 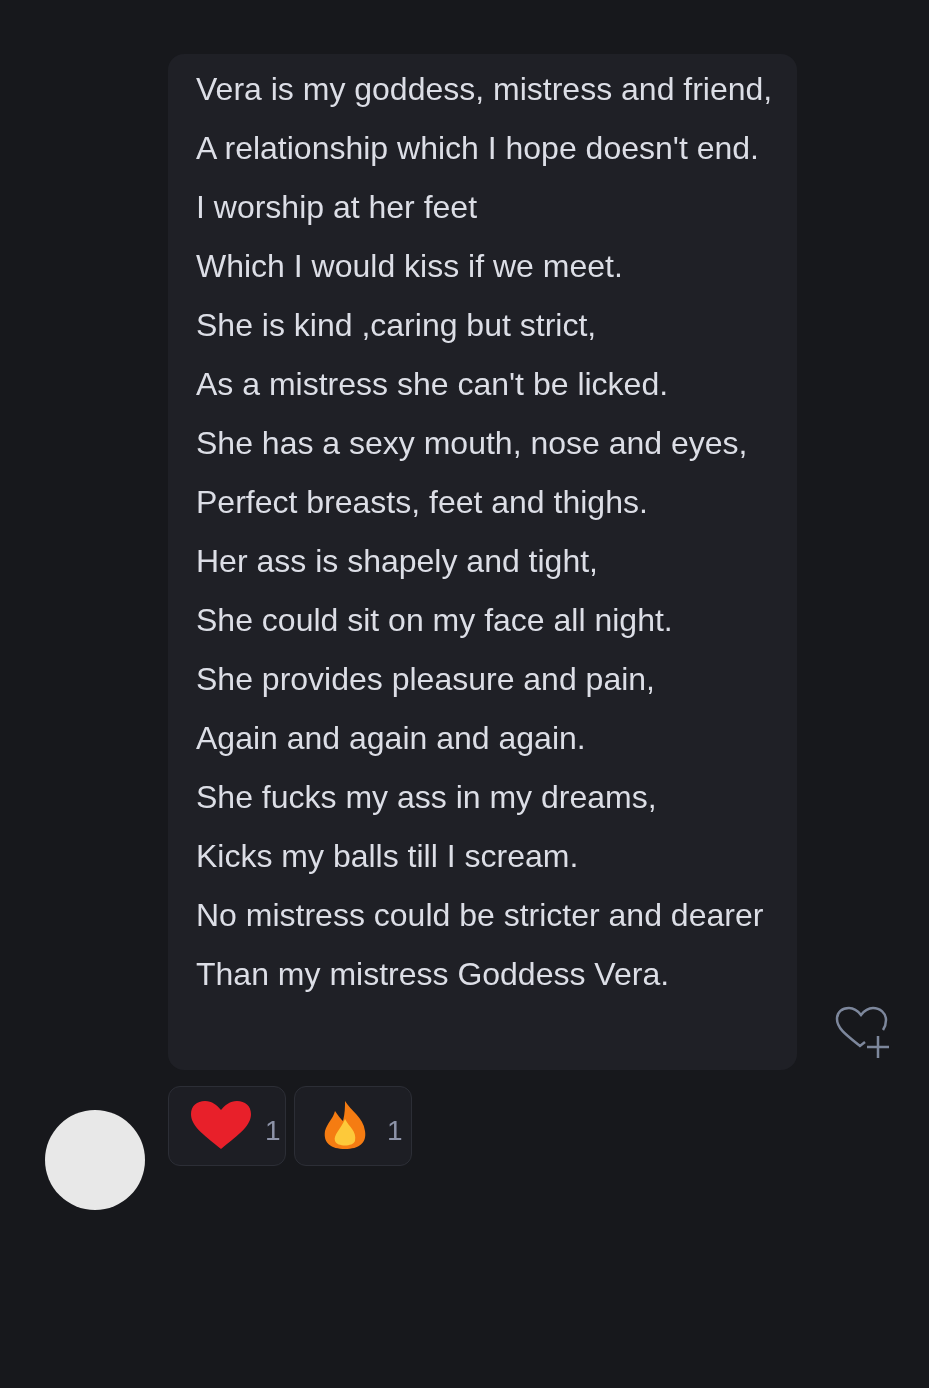 What do you see at coordinates (863, 1033) in the screenshot?
I see `add-reaction-heart-icon` at bounding box center [863, 1033].